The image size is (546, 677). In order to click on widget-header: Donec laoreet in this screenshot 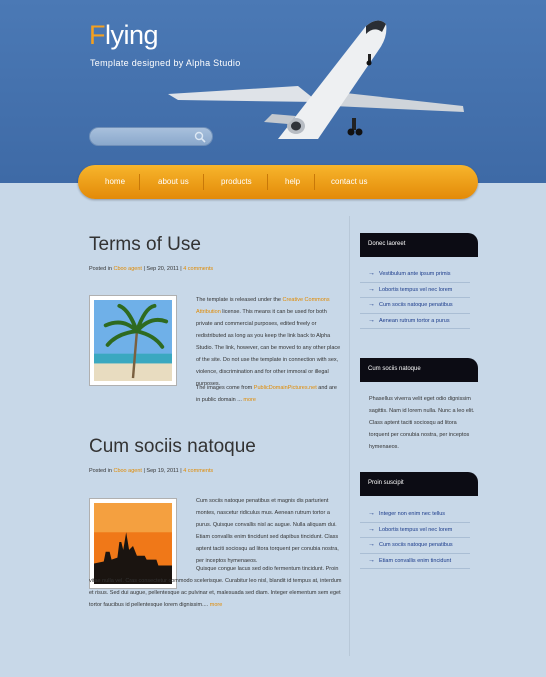, I will do `click(419, 245)`.